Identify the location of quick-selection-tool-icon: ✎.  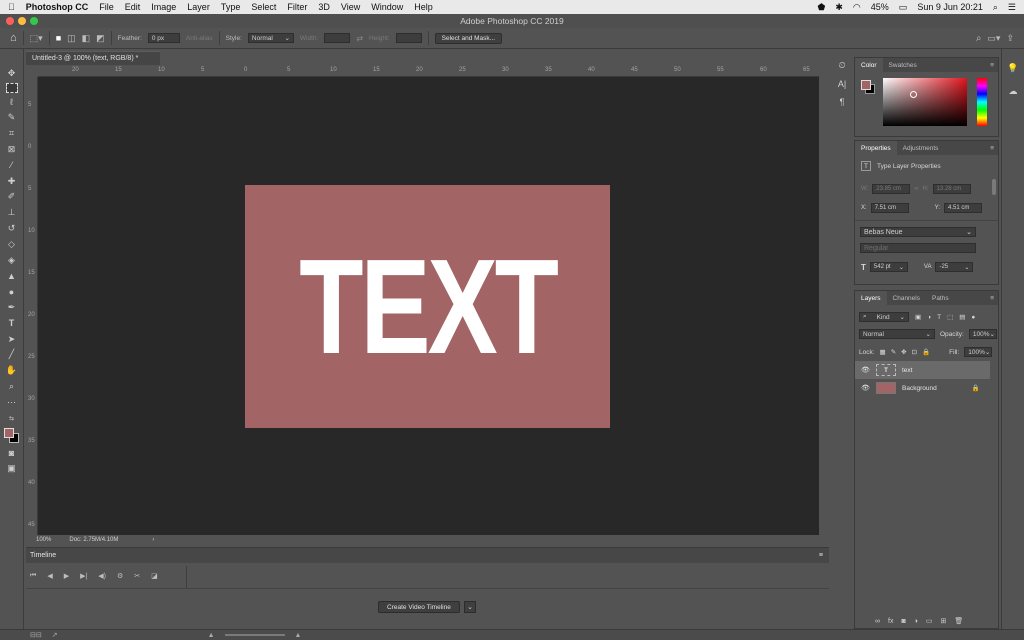
(12, 118).